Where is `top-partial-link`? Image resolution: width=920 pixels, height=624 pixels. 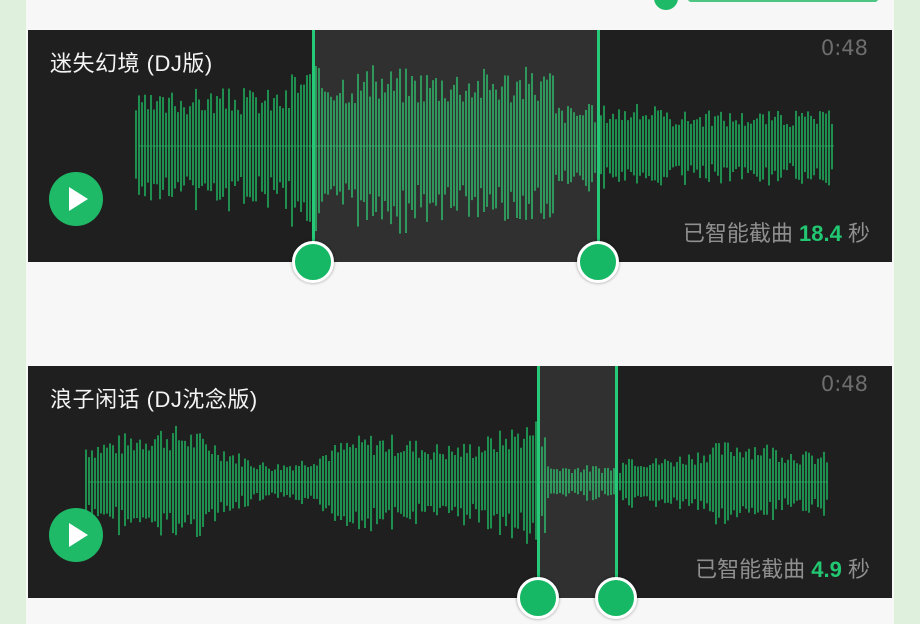 top-partial-link is located at coordinates (783, 1).